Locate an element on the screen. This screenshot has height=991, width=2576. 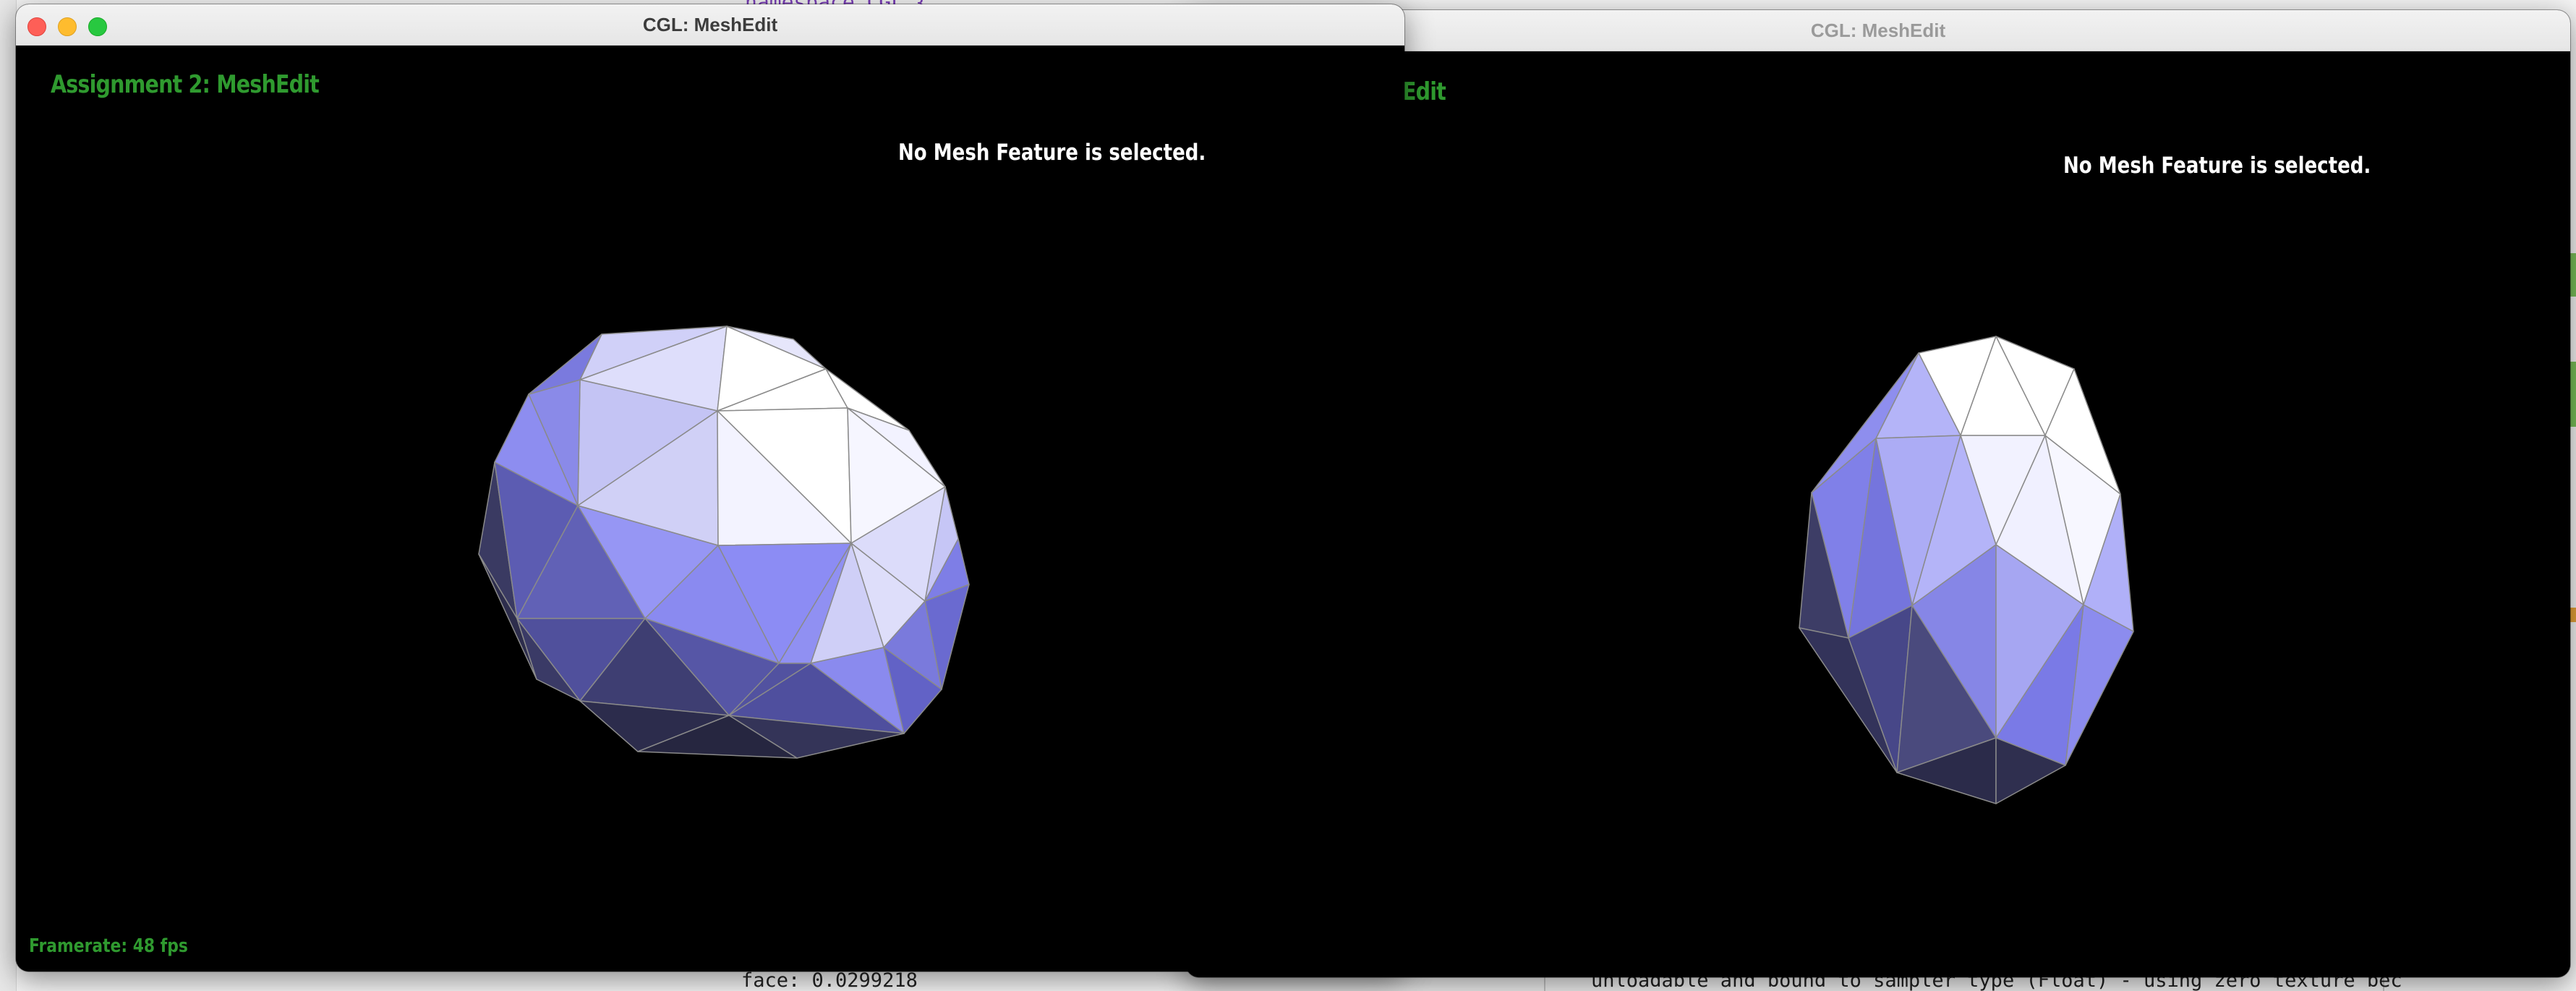
icosahedron-mesh is located at coordinates (1887, 543).